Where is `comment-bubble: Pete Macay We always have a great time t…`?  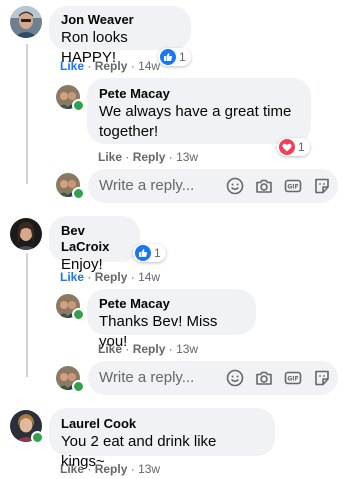
comment-bubble: Pete Macay We always have a great time t… is located at coordinates (199, 111).